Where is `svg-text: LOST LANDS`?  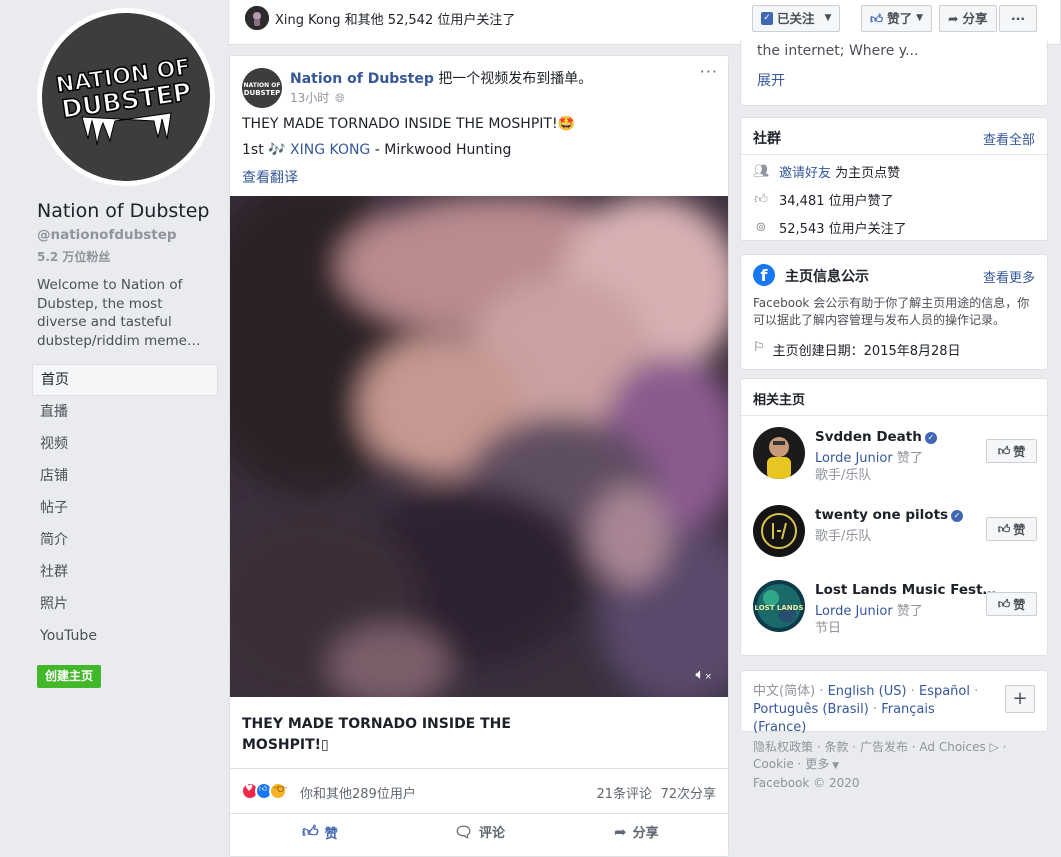 svg-text: LOST LANDS is located at coordinates (778, 608).